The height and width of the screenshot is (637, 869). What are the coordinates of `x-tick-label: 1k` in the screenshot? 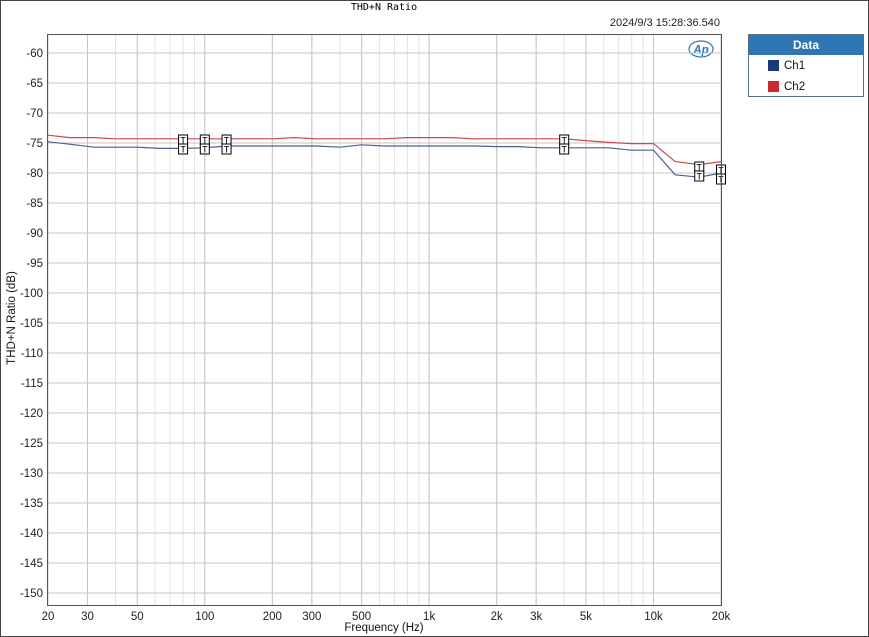 It's located at (429, 617).